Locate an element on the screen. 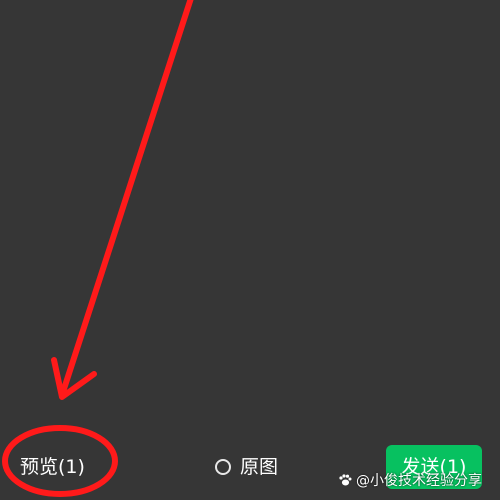 The width and height of the screenshot is (500, 500). preview-button: 预览(1) is located at coordinates (52, 467).